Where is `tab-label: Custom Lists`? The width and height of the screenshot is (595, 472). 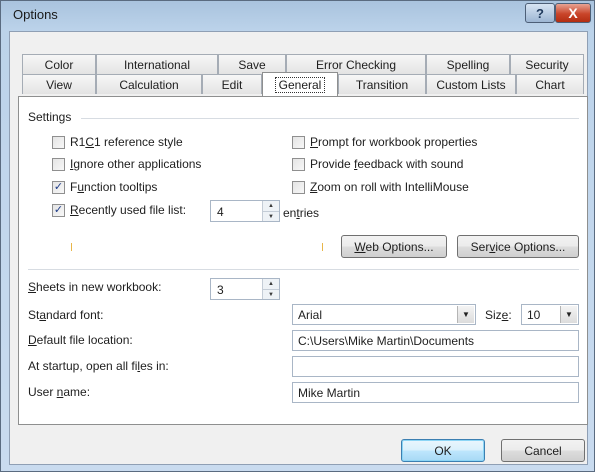
tab-label: Custom Lists is located at coordinates (471, 84).